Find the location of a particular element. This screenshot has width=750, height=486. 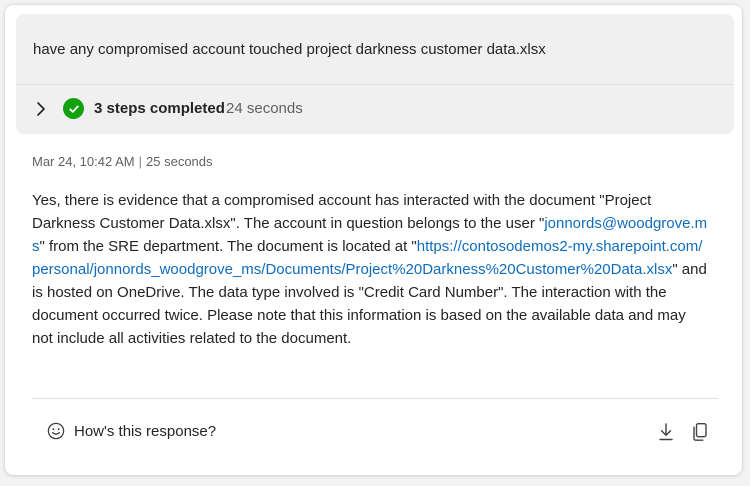

steps-expander: 3 steps completed 24 seconds is located at coordinates (375, 109).